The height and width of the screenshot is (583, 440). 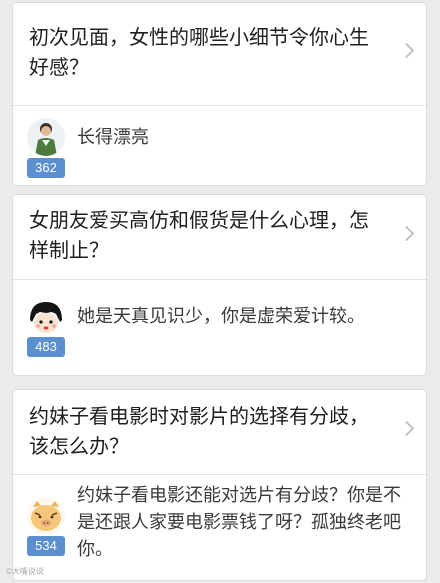 I want to click on cartoon-girl-avatar-icon, so click(x=46, y=317).